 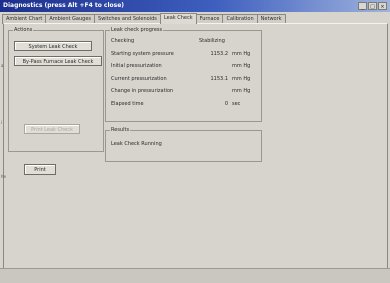 I want to click on current-pressurization-label: Current pressurization, so click(x=139, y=79).